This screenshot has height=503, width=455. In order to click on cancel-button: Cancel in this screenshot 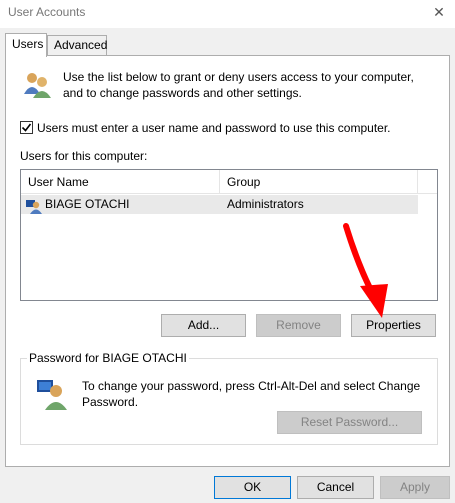, I will do `click(335, 487)`.